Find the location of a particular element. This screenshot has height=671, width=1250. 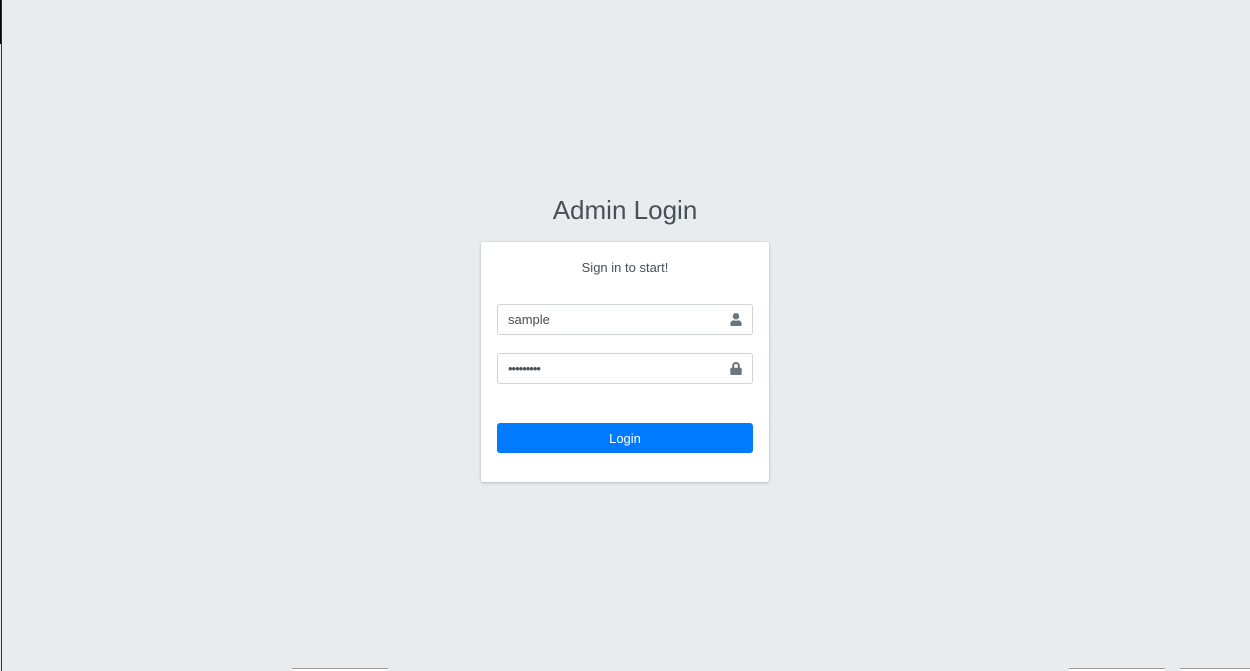

login-button: Login is located at coordinates (625, 438).